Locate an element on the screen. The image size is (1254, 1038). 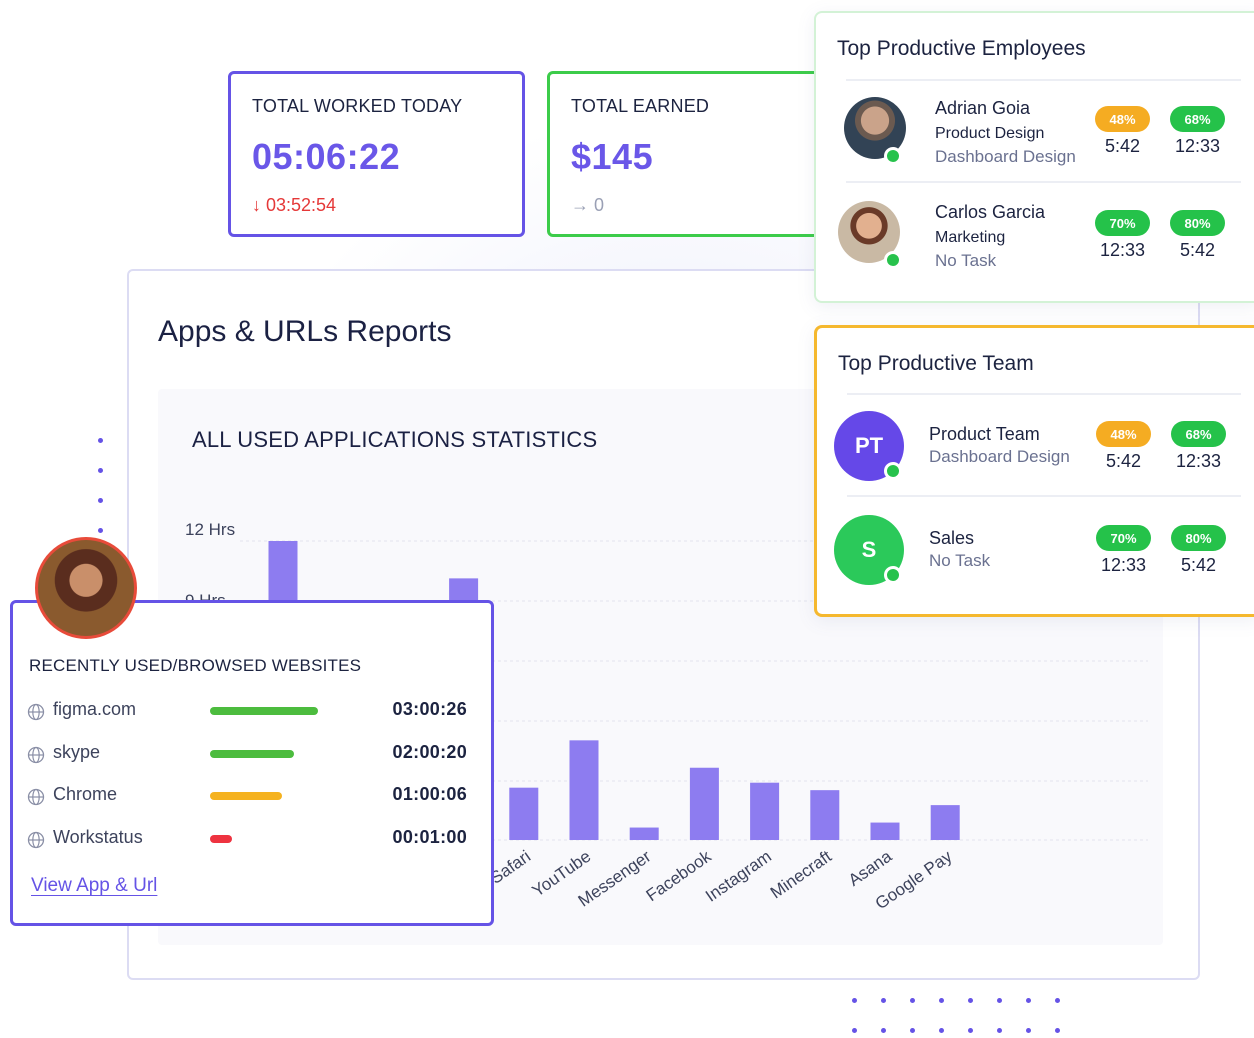
x-category-label: Asana is located at coordinates (870, 868).